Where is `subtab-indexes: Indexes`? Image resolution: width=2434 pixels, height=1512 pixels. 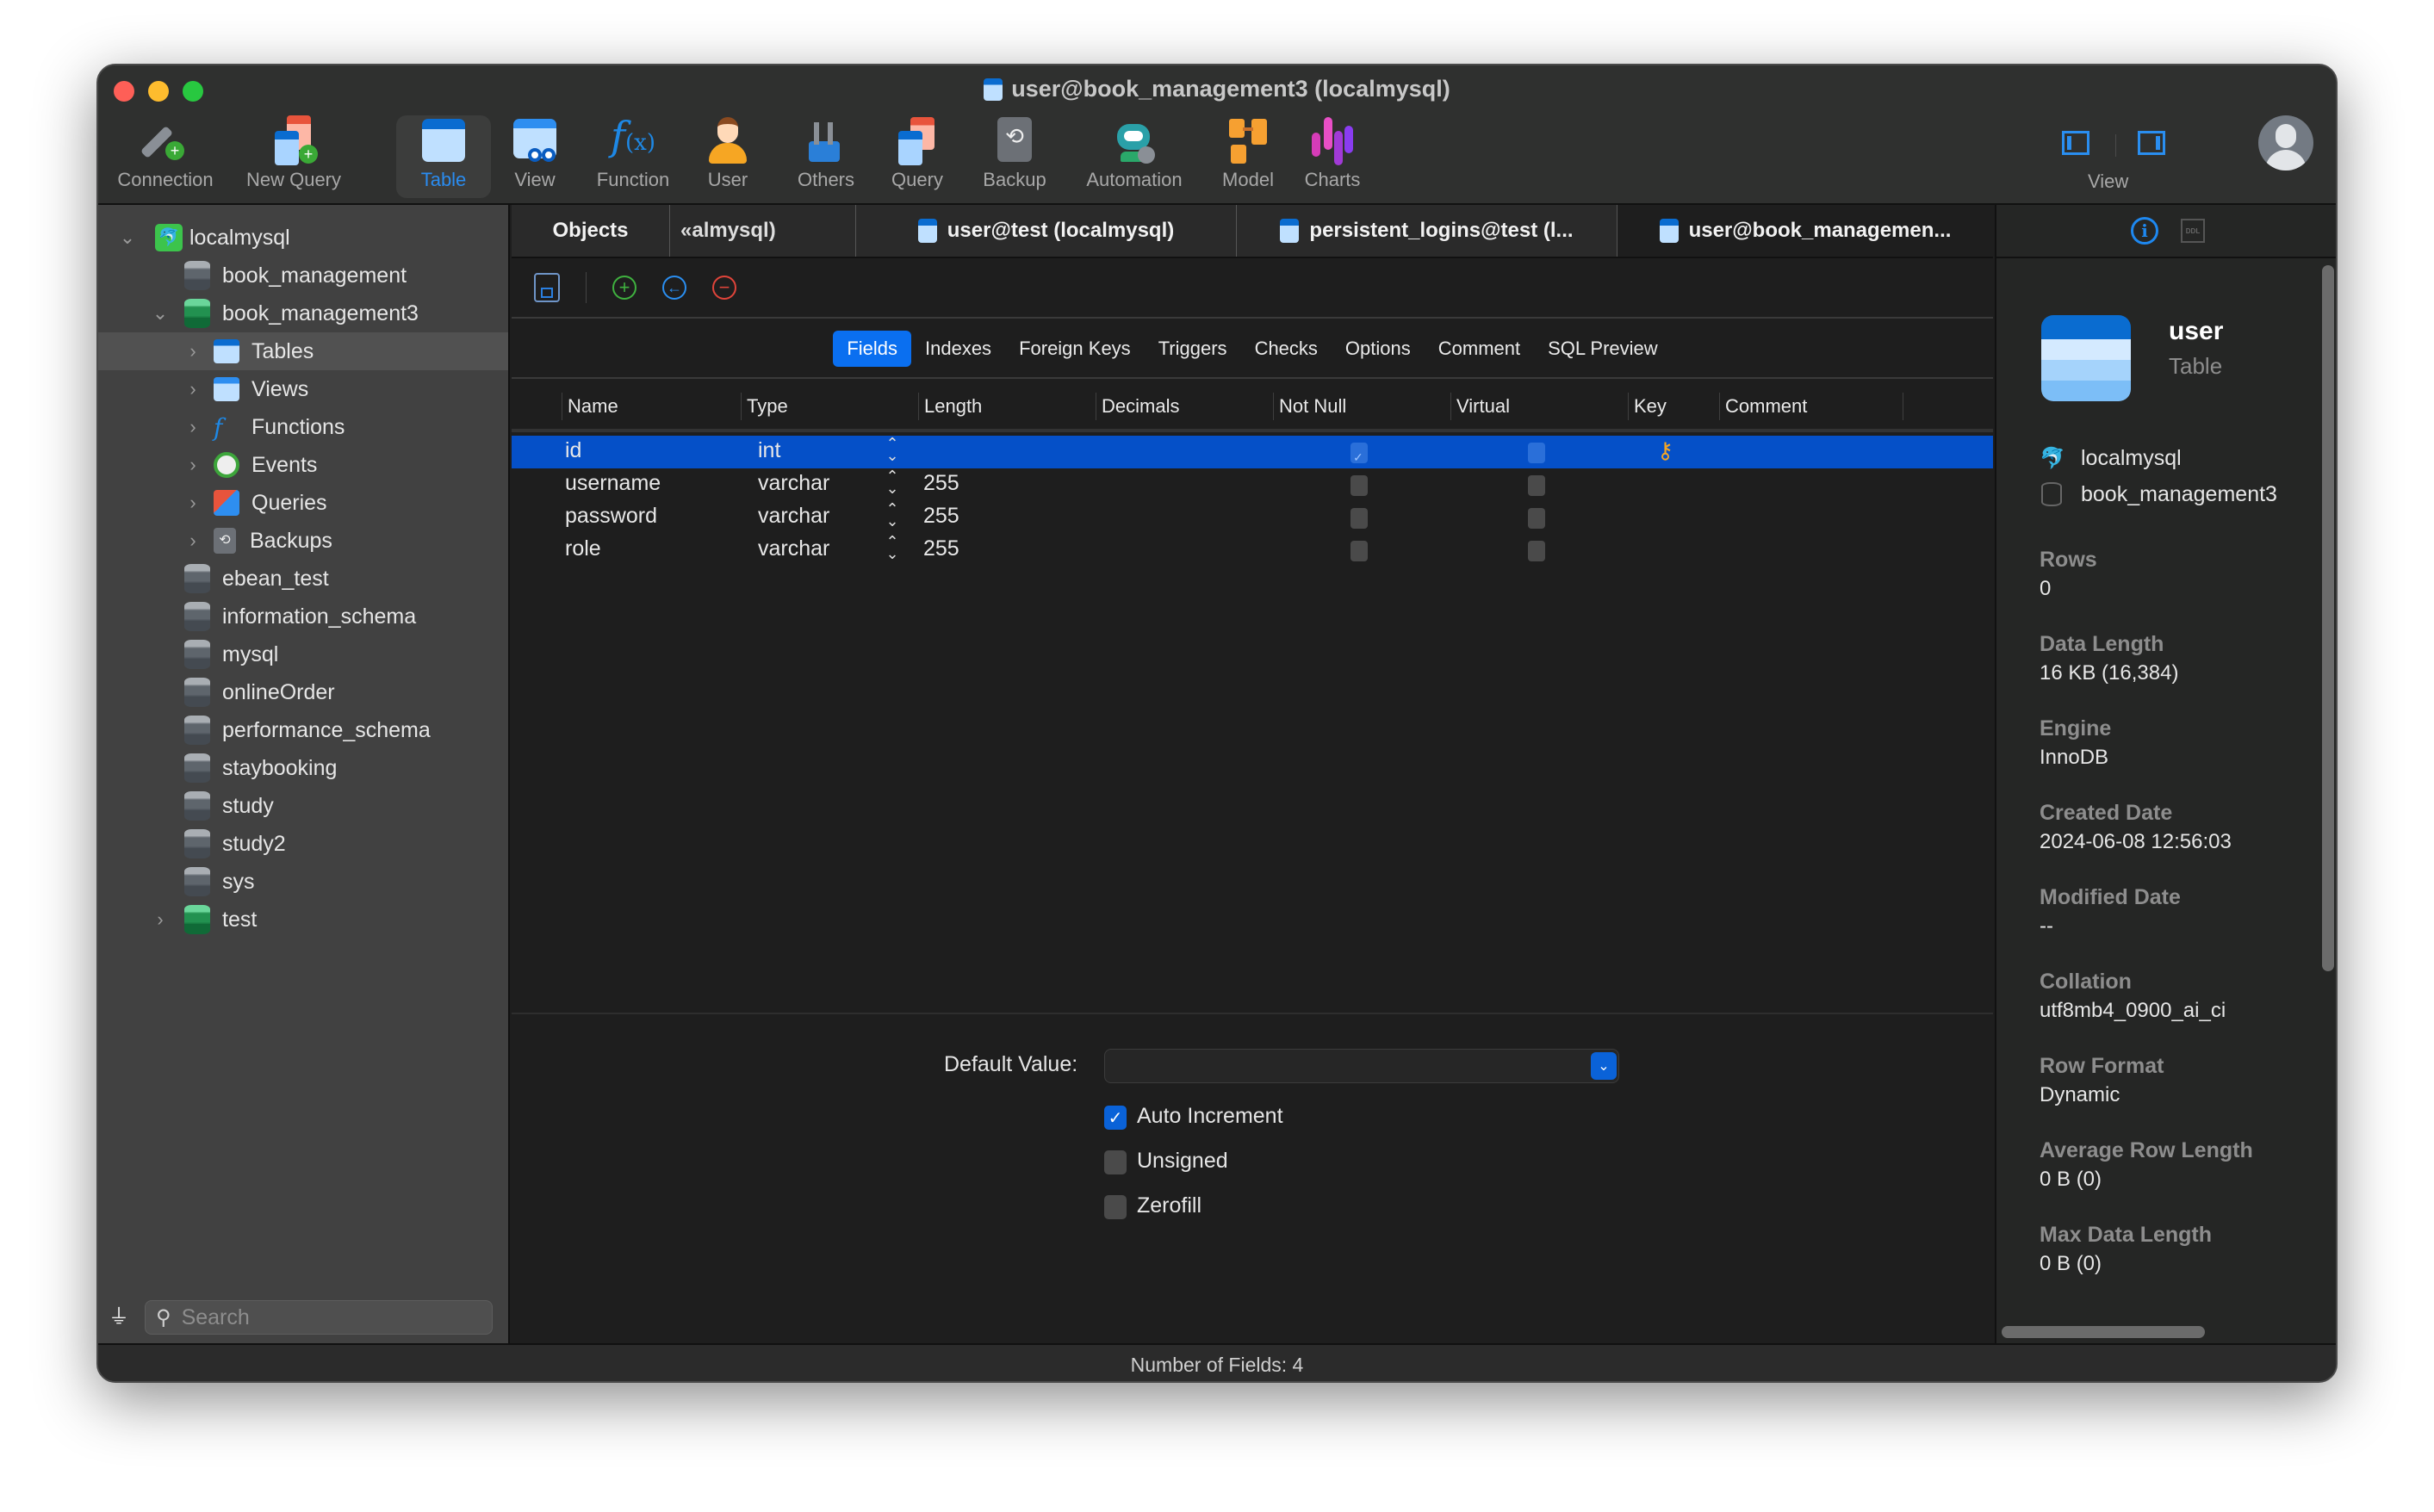
subtab-indexes: Indexes is located at coordinates (958, 349).